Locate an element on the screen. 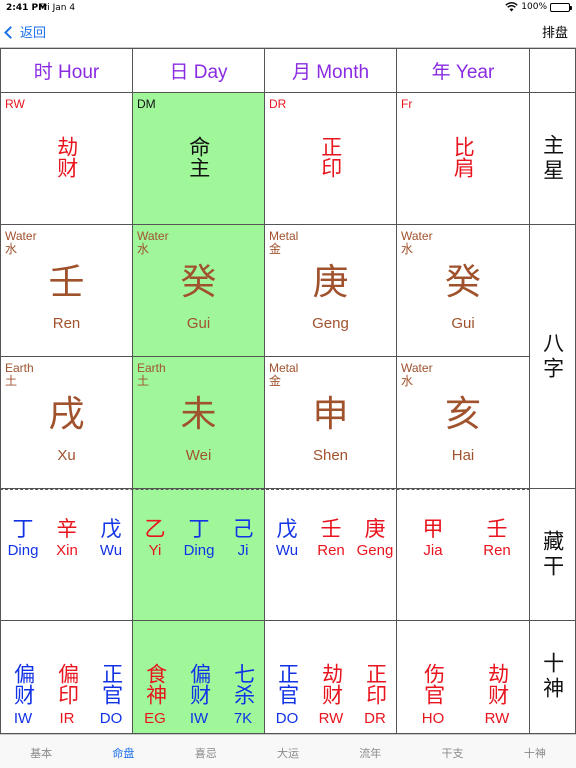  ten-god-code: RW is located at coordinates (331, 718).